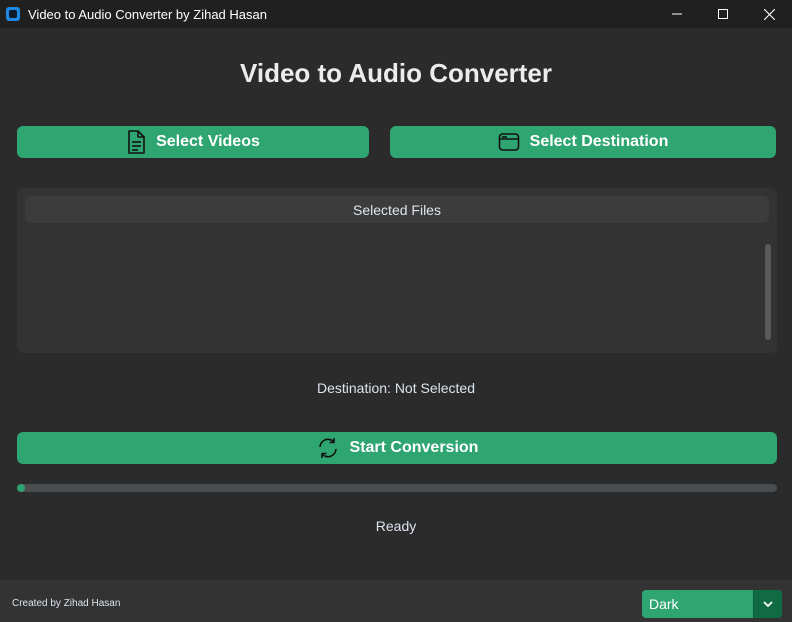  I want to click on maximize-button, so click(723, 14).